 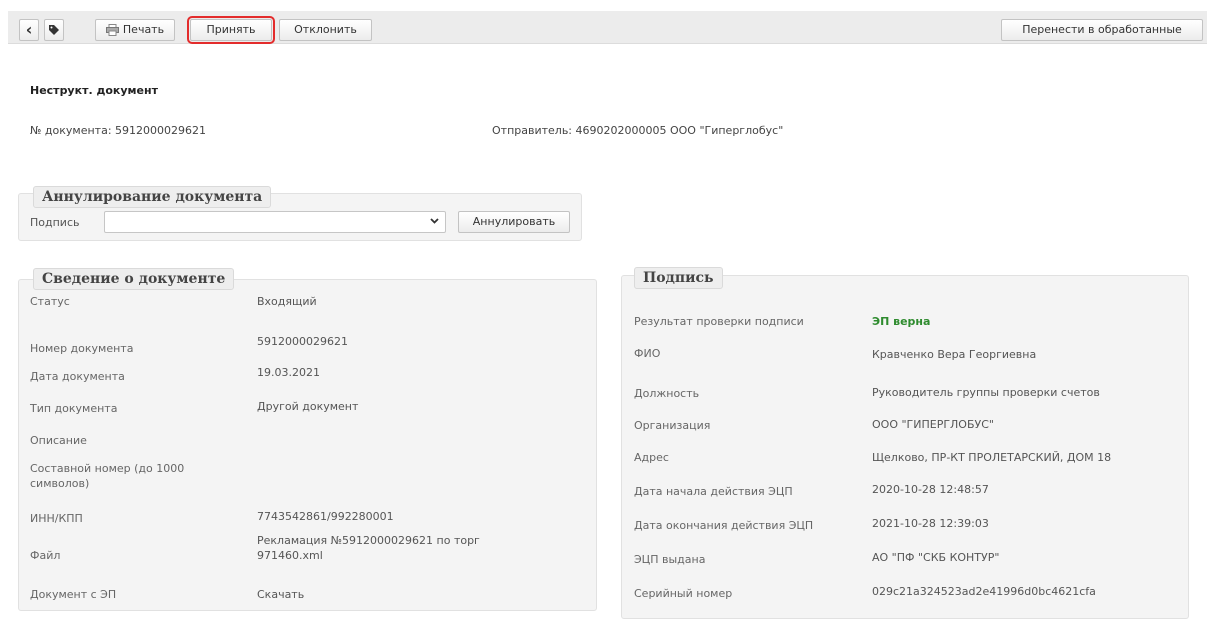 I want to click on signature-label: Организация, so click(x=672, y=425).